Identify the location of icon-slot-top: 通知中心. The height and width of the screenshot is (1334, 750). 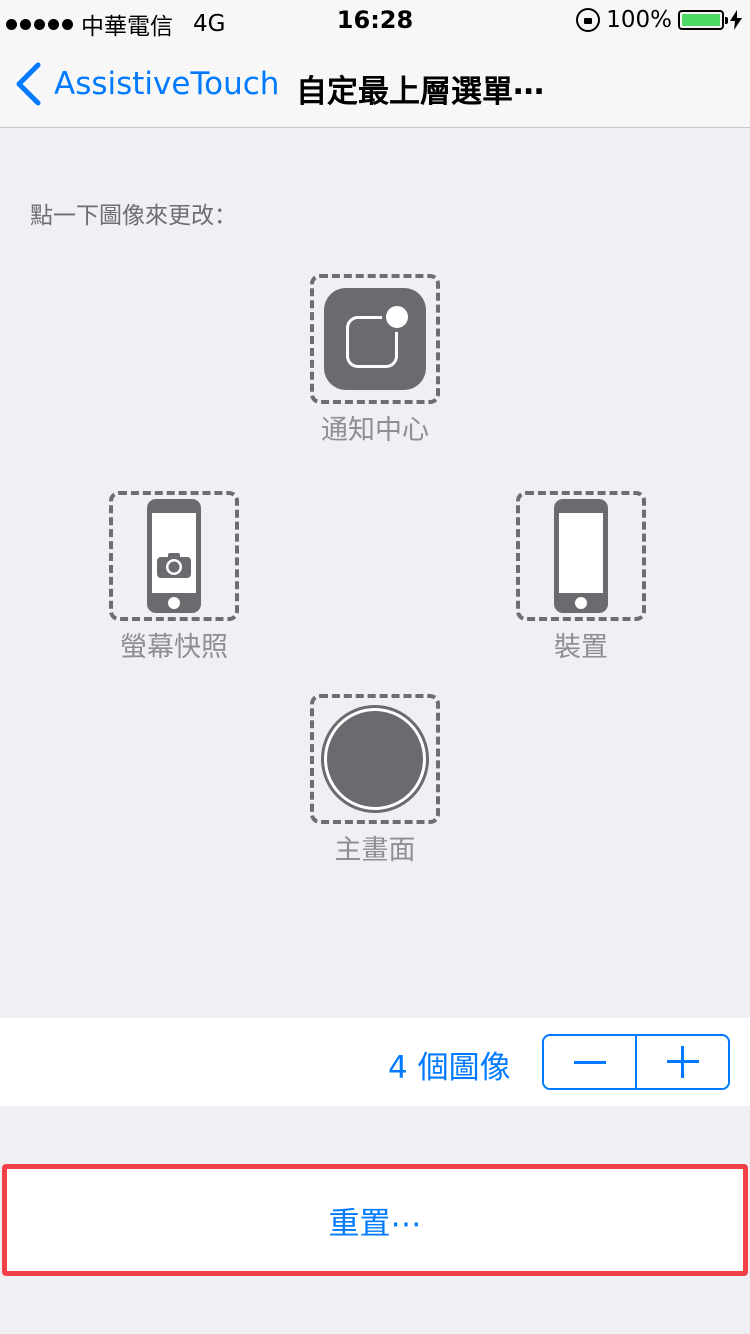
(375, 360).